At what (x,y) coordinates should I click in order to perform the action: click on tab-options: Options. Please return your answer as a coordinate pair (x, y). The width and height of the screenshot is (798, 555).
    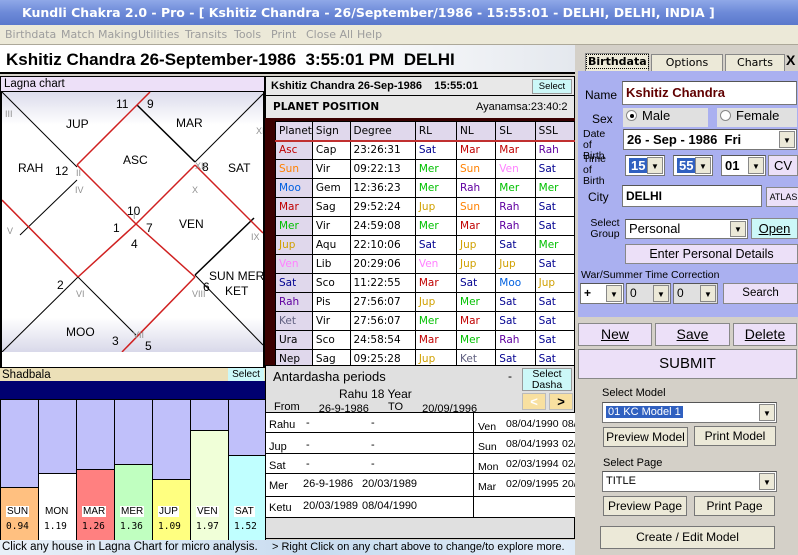
    Looking at the image, I should click on (687, 62).